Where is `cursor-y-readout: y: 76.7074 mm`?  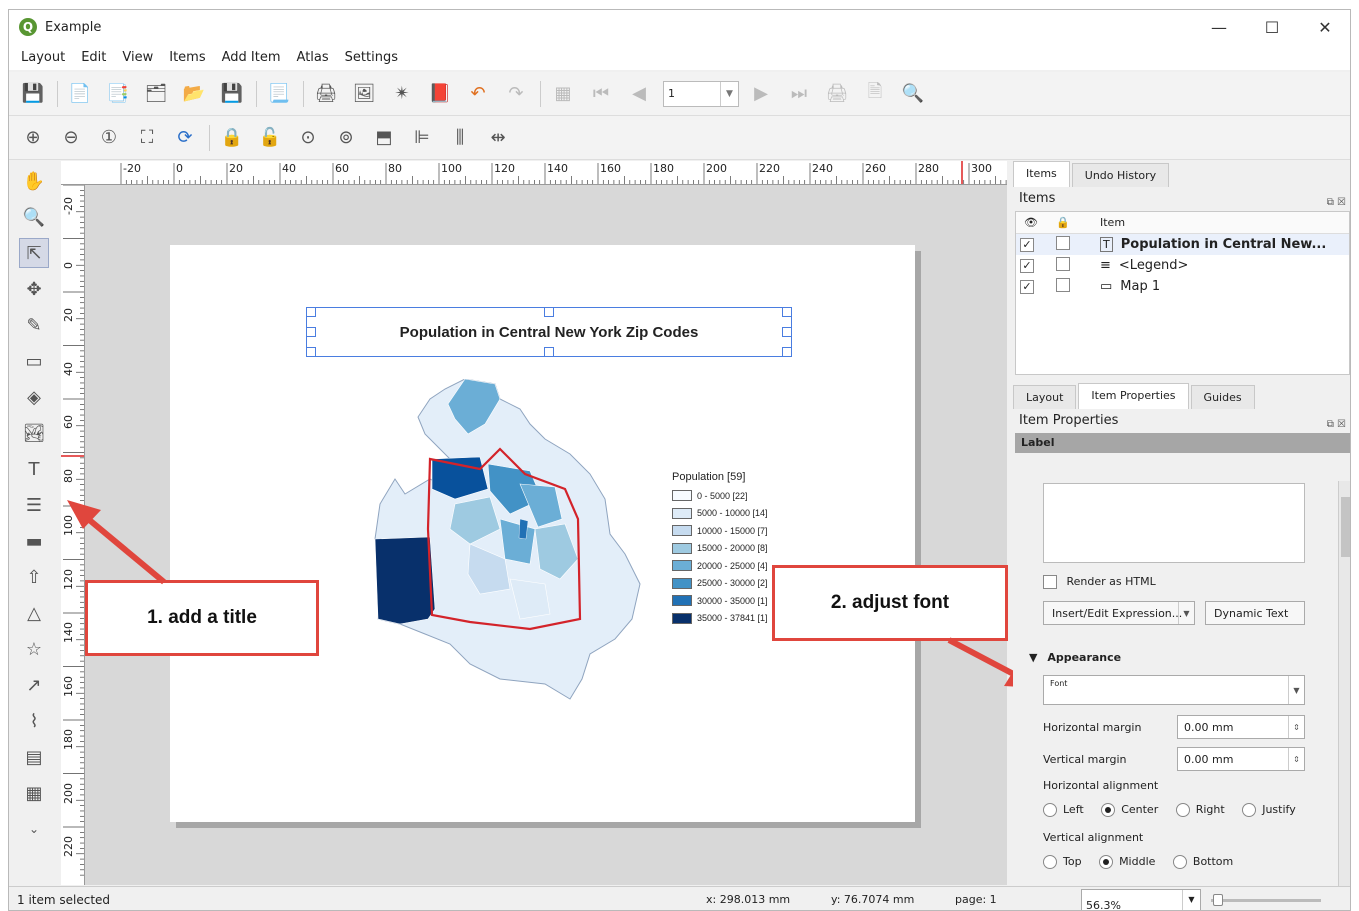 cursor-y-readout: y: 76.7074 mm is located at coordinates (873, 899).